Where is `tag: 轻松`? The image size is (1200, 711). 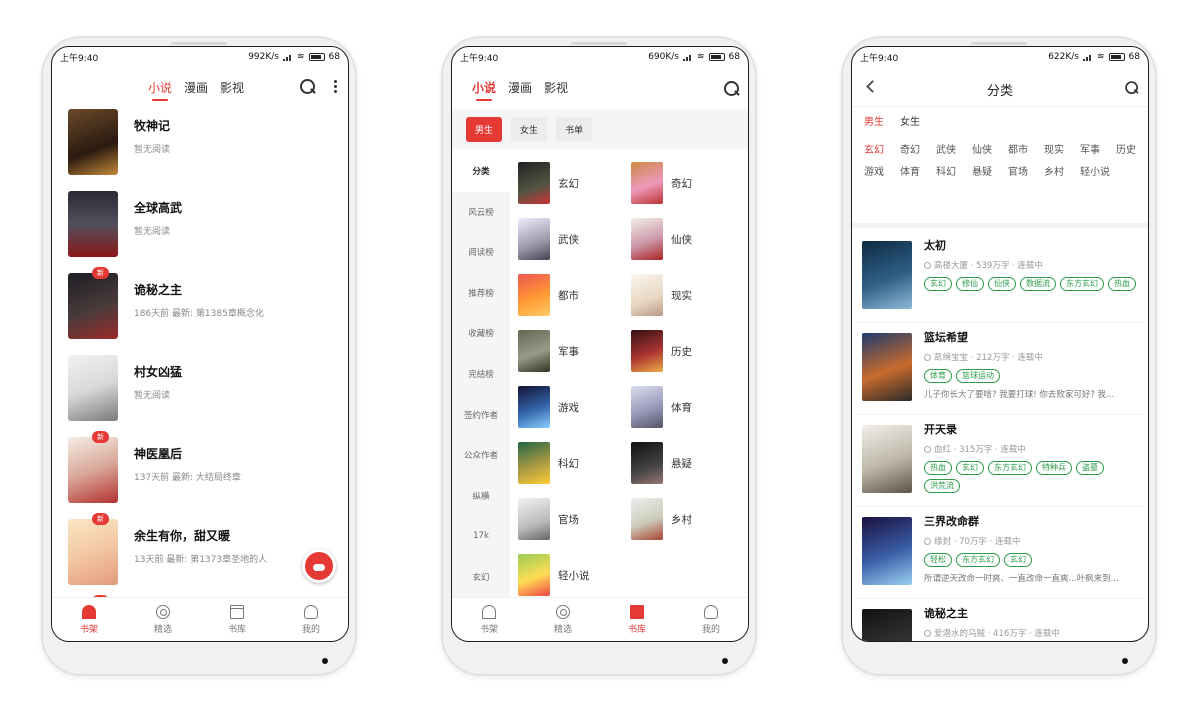
tag: 轻松 is located at coordinates (938, 560).